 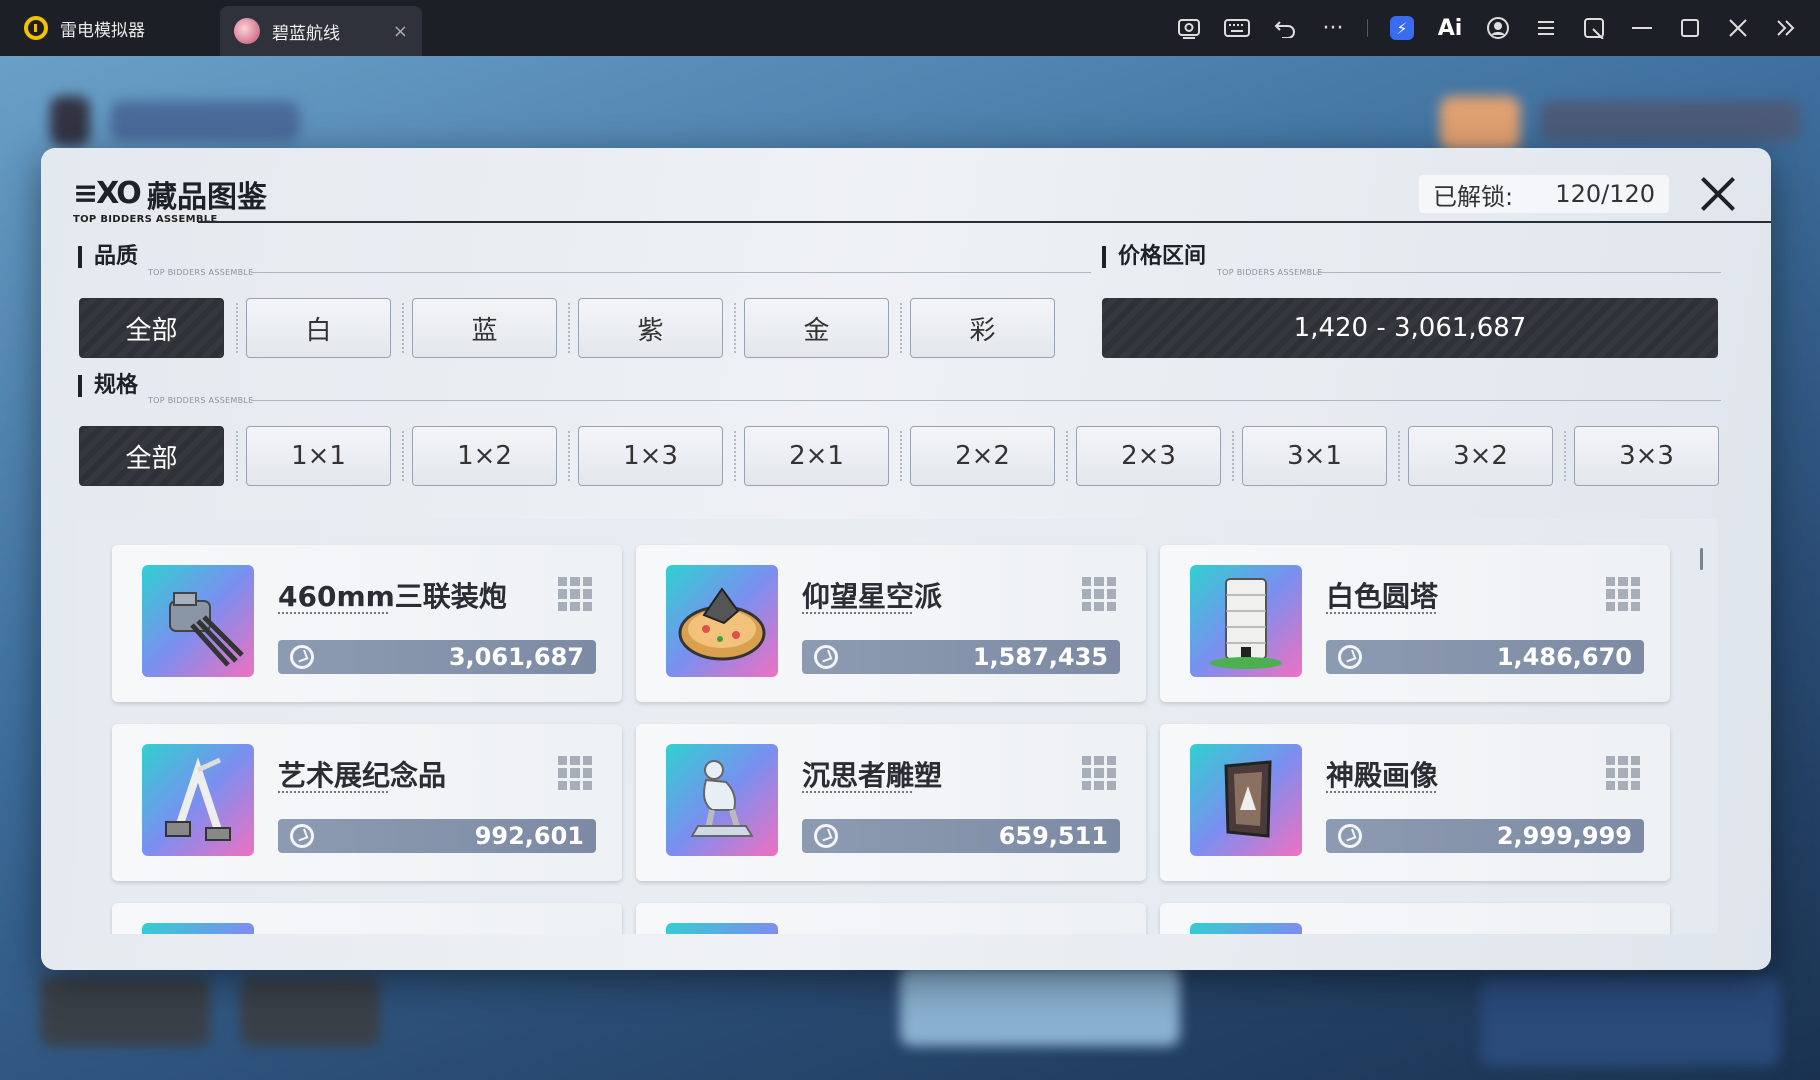 What do you see at coordinates (201, 272) in the screenshot?
I see `quality-section-tag: TOP BIDDERS ASSEMBLE` at bounding box center [201, 272].